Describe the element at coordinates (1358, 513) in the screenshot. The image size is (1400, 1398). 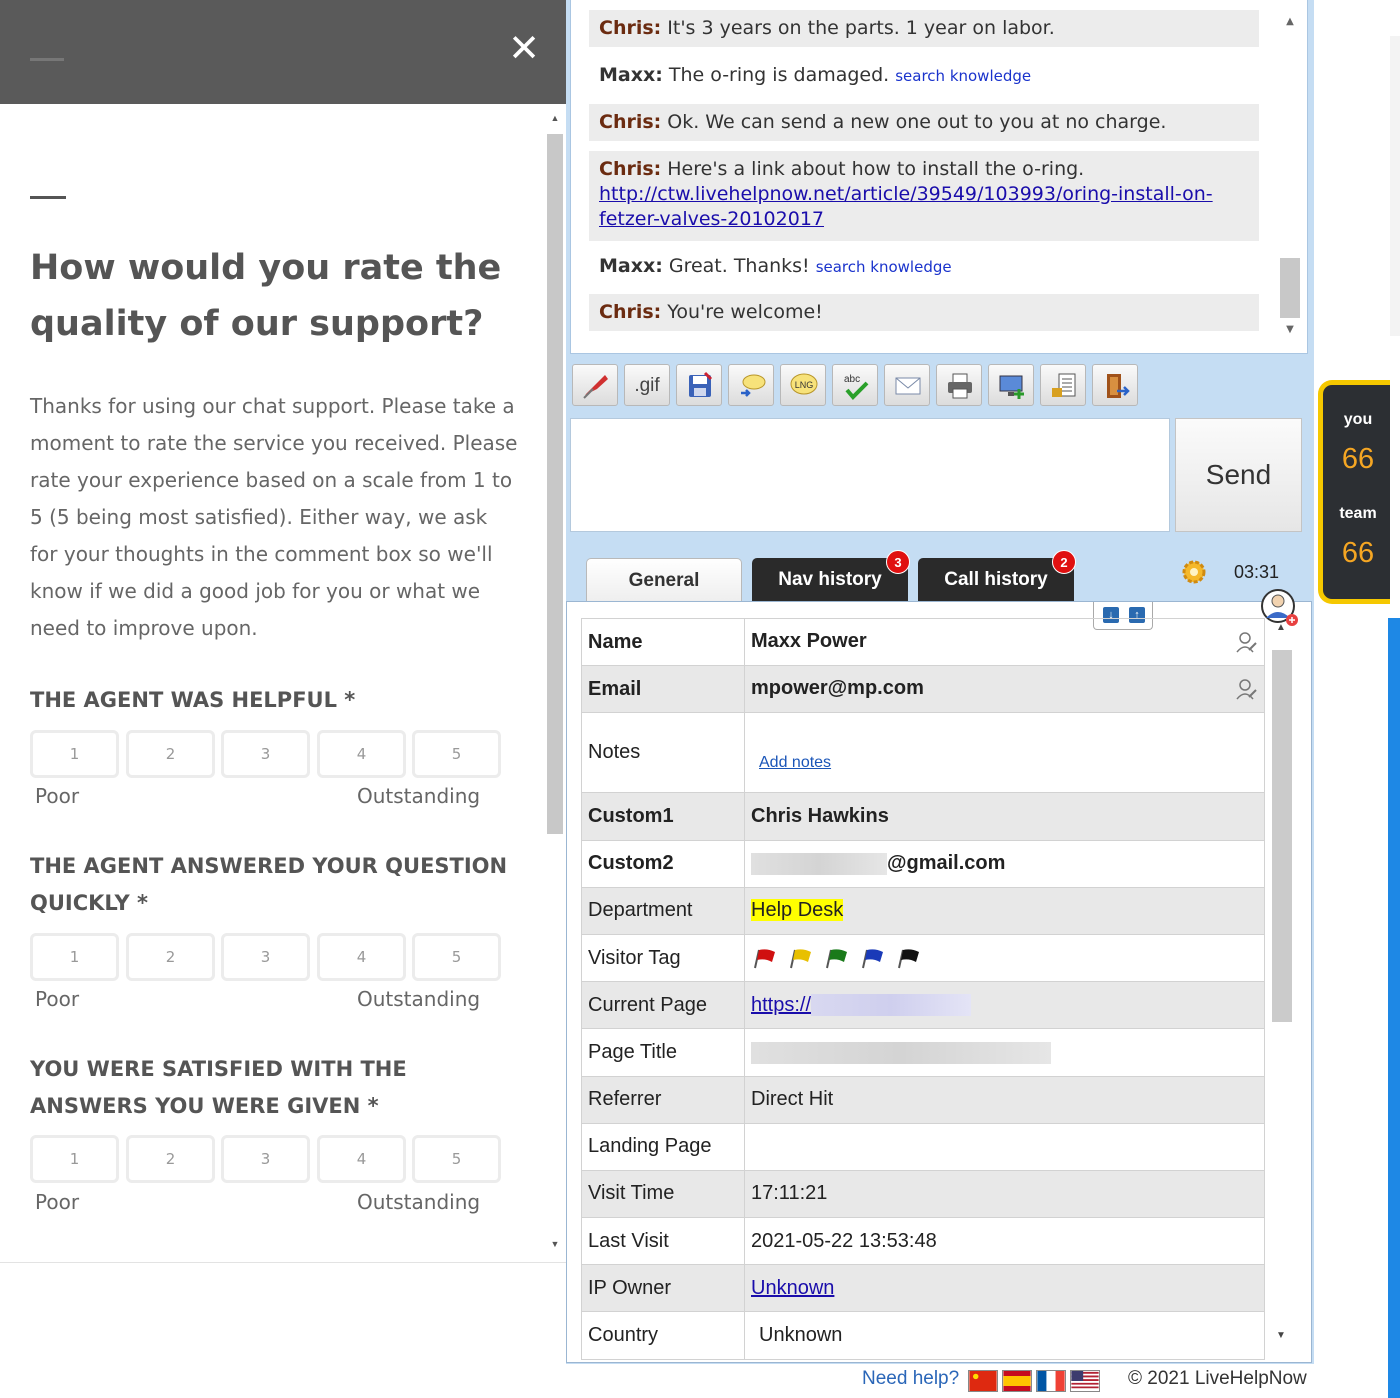
I see `team-label: team` at that location.